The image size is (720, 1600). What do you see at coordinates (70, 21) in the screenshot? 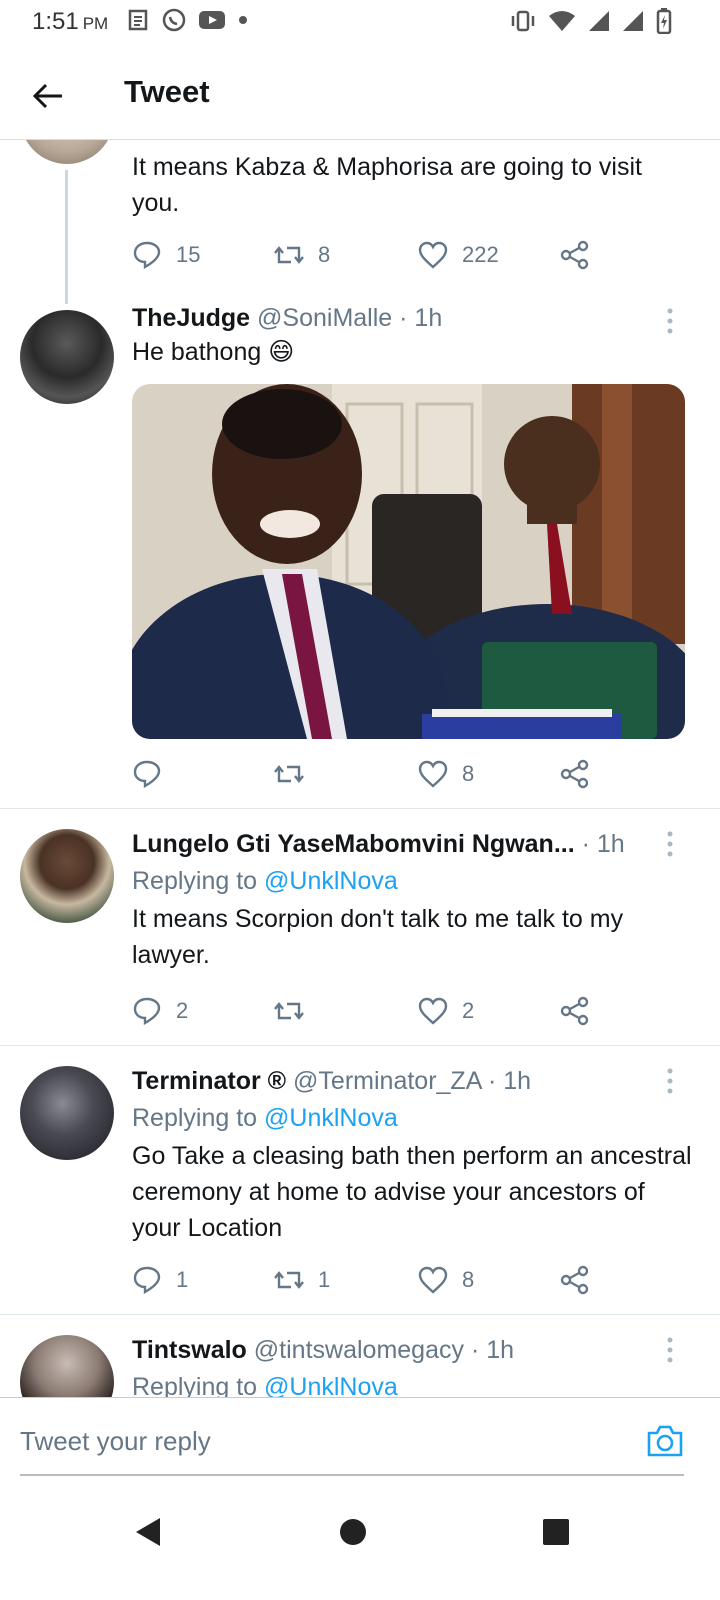
I see `status-time: 1:51 PM` at bounding box center [70, 21].